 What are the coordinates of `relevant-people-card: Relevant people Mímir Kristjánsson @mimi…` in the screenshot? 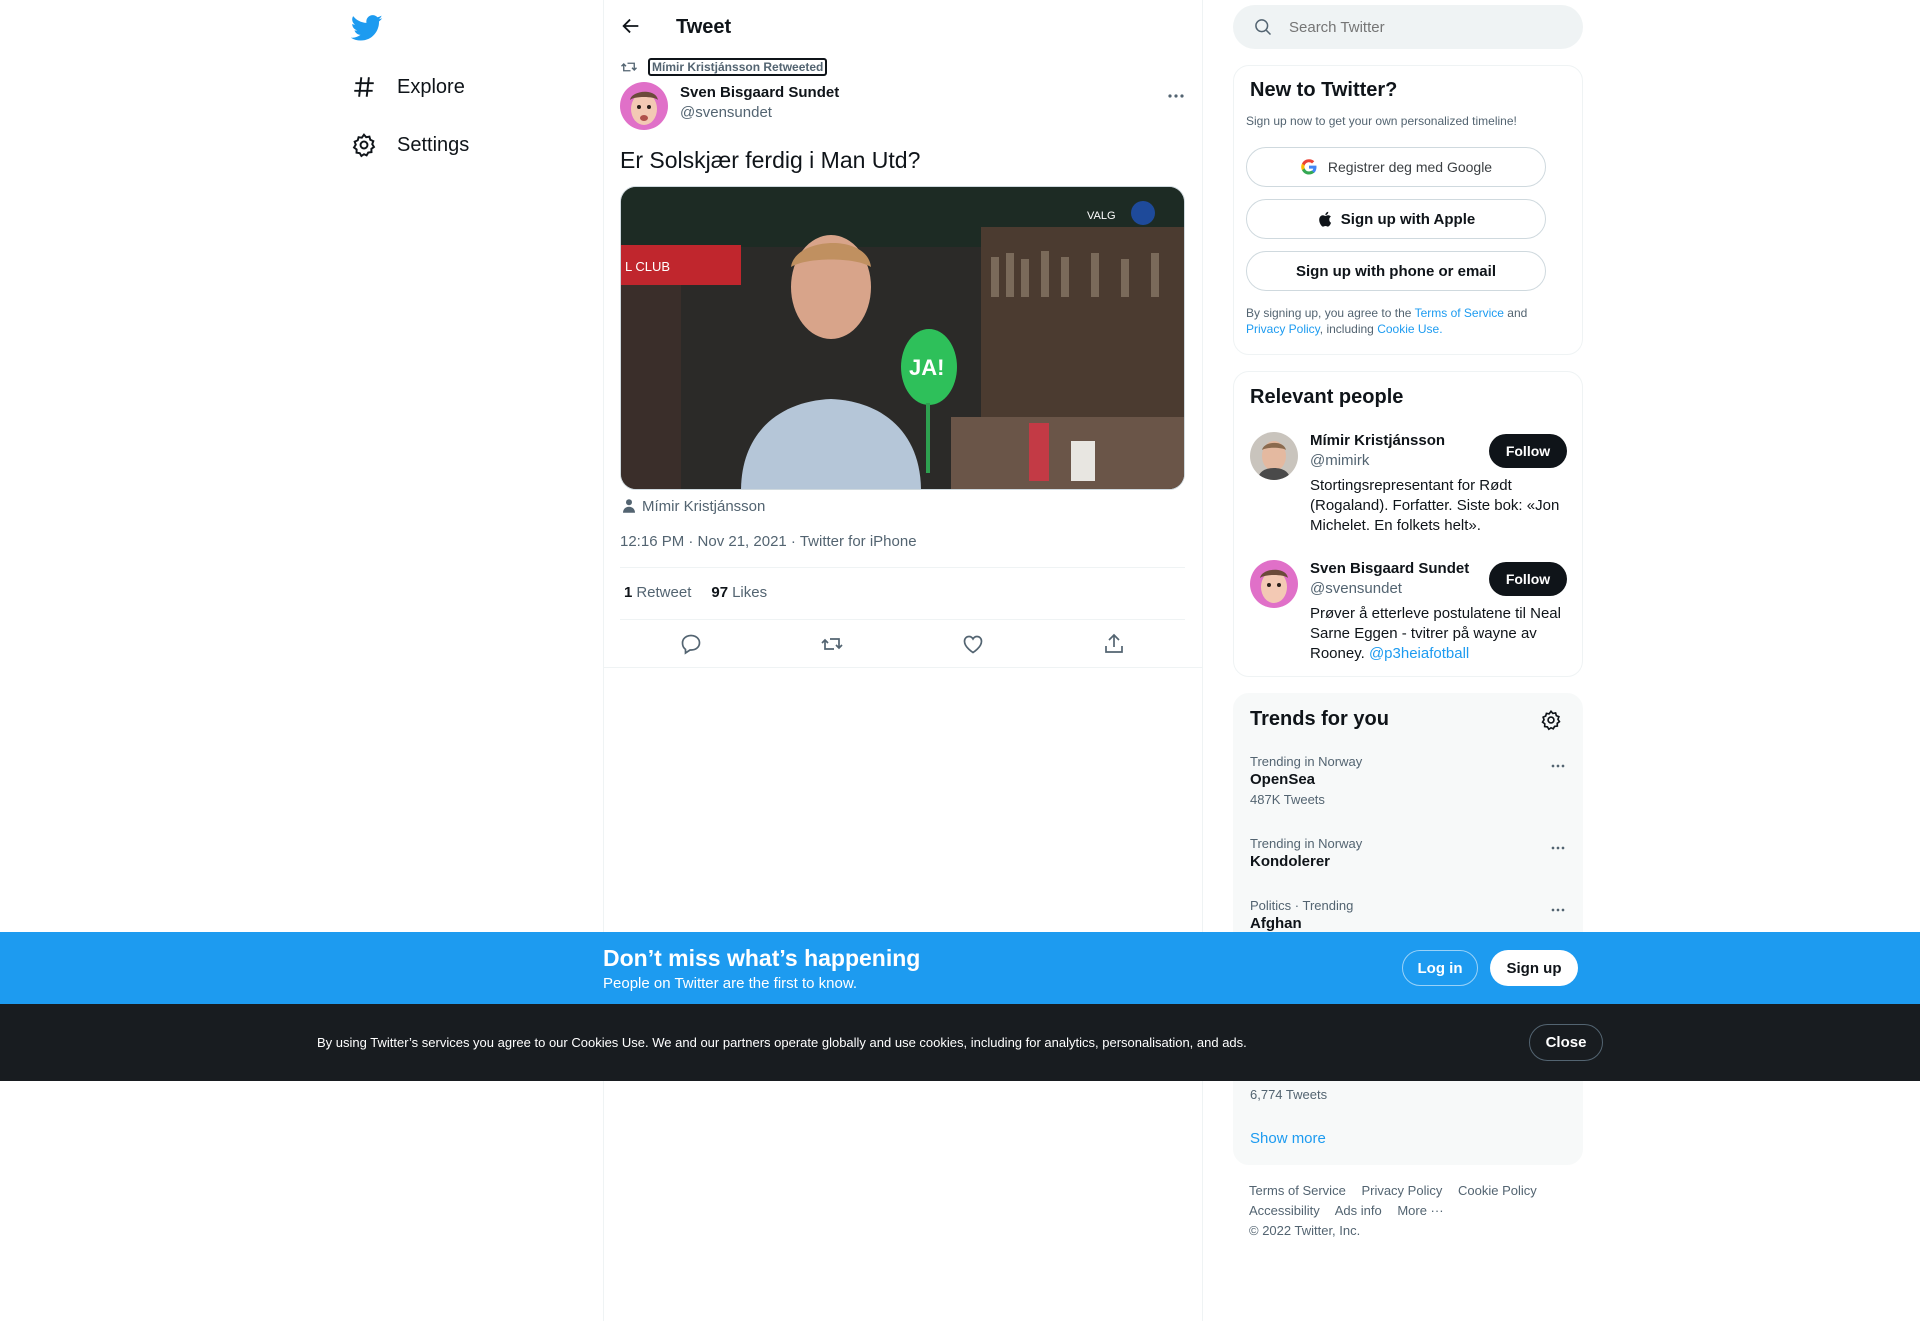 It's located at (1408, 524).